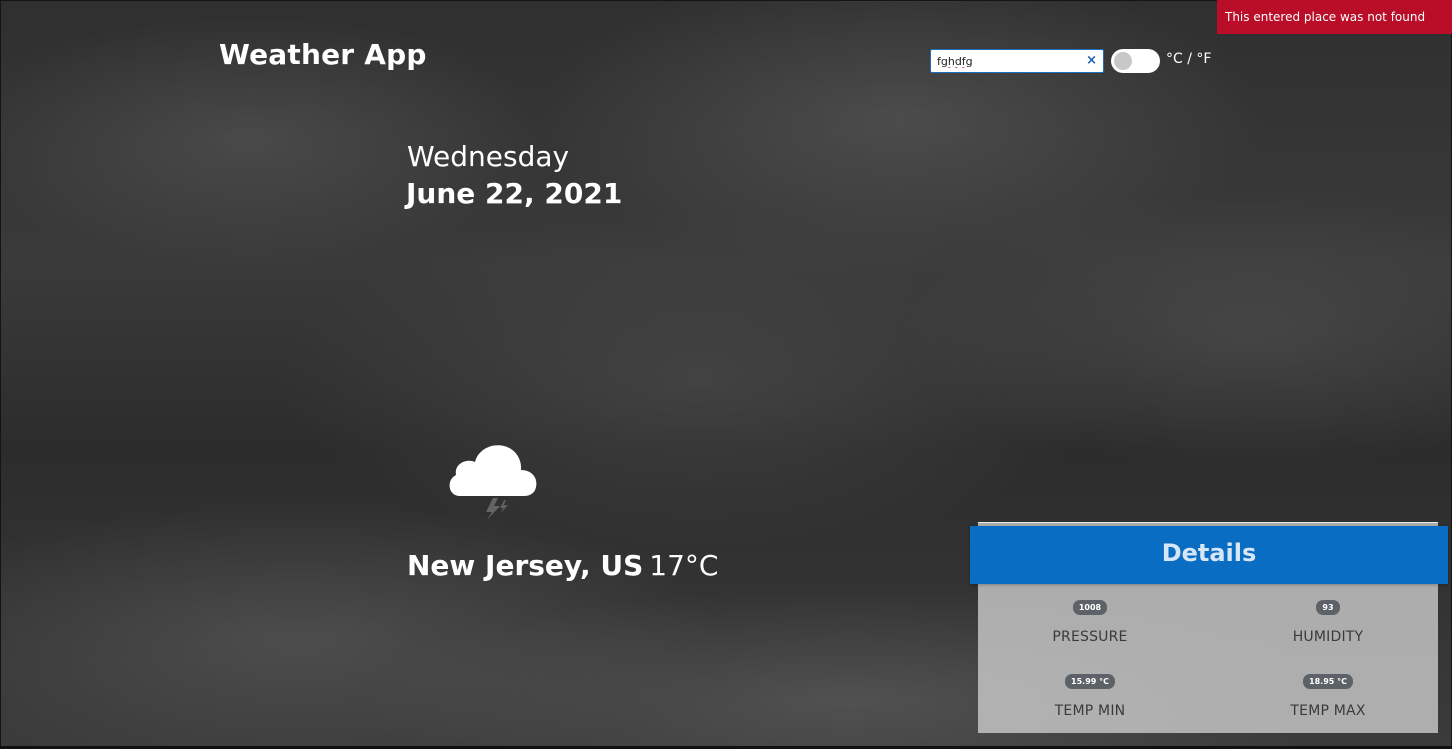 The image size is (1452, 749). Describe the element at coordinates (1328, 711) in the screenshot. I see `temp-max-label: TEMP MAX` at that location.